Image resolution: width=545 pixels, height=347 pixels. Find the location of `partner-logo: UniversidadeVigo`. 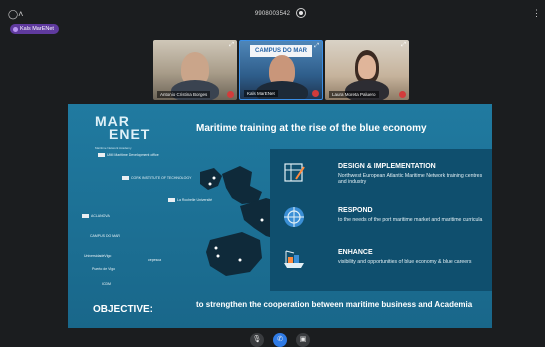

partner-logo: UniversidadeVigo is located at coordinates (98, 256).